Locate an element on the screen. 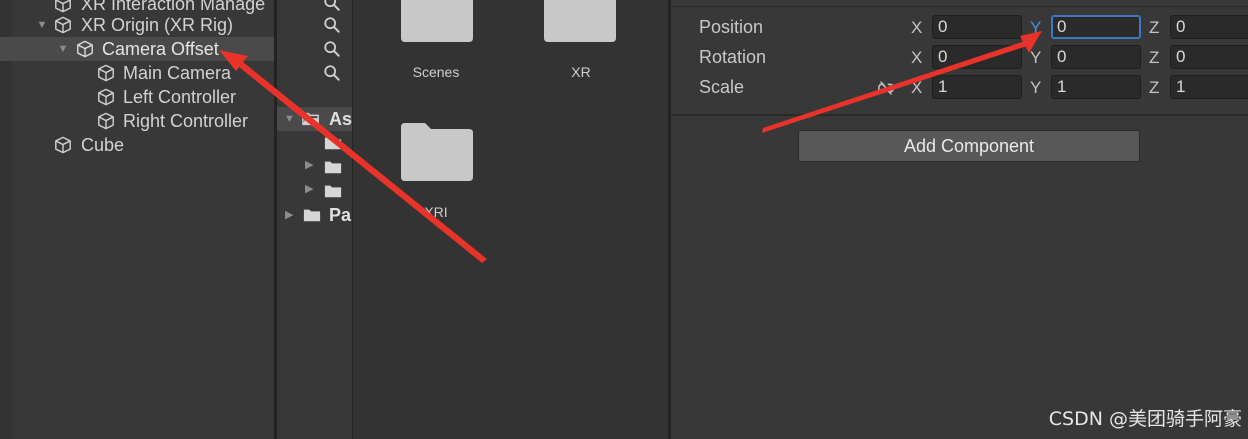 This screenshot has width=1248, height=439. hierarchy-item-right-controller: Right Controller is located at coordinates (137, 121).